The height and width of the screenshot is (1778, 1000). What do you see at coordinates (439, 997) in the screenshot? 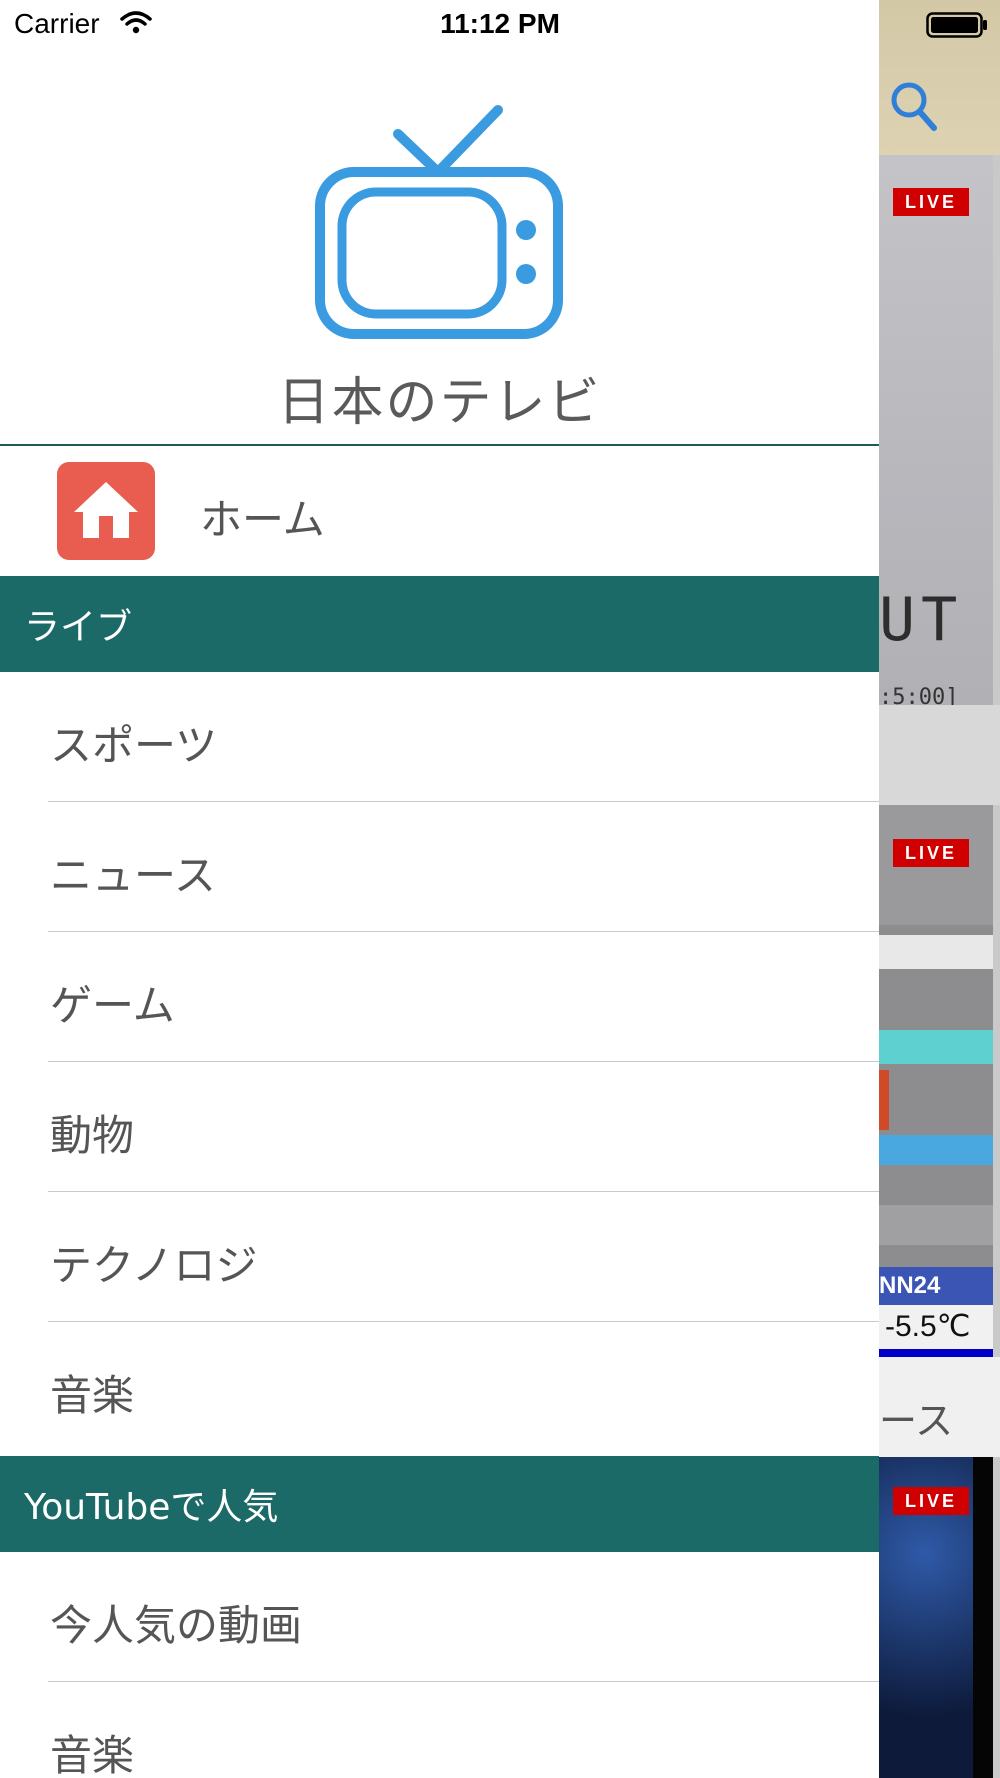
I see `menu-item-games: ゲーム` at bounding box center [439, 997].